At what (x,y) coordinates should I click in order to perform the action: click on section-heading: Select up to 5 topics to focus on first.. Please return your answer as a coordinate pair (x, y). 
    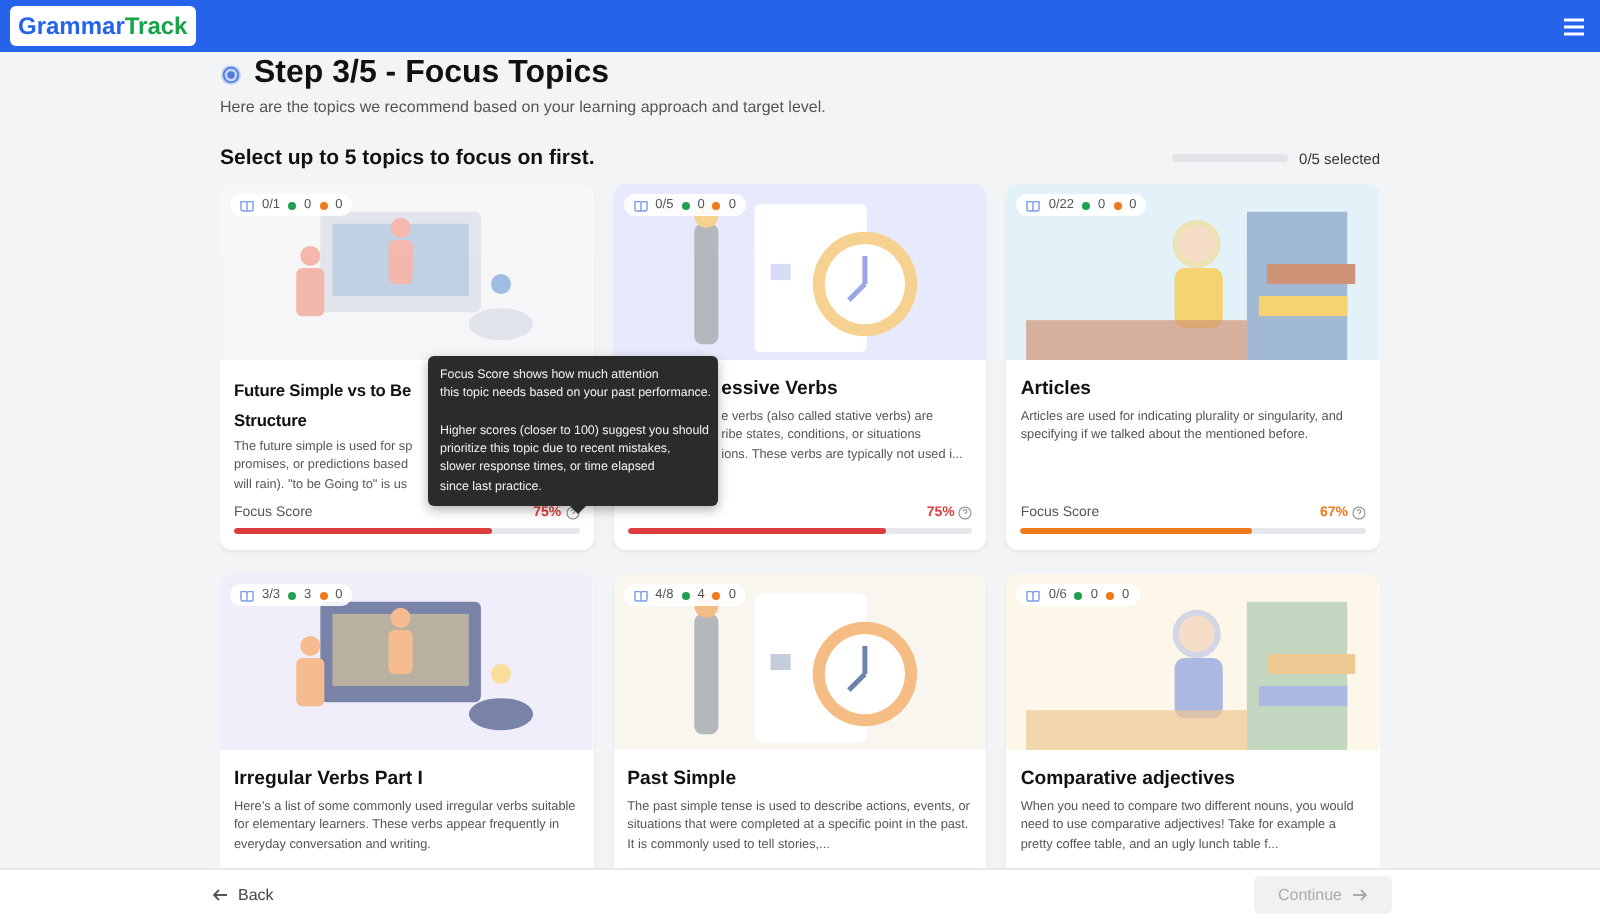
    Looking at the image, I should click on (407, 158).